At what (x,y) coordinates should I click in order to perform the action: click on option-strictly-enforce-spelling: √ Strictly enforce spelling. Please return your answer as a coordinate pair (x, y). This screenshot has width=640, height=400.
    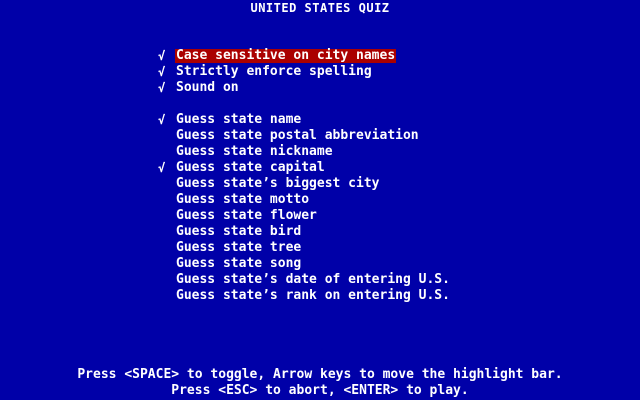
    Looking at the image, I should click on (304, 72).